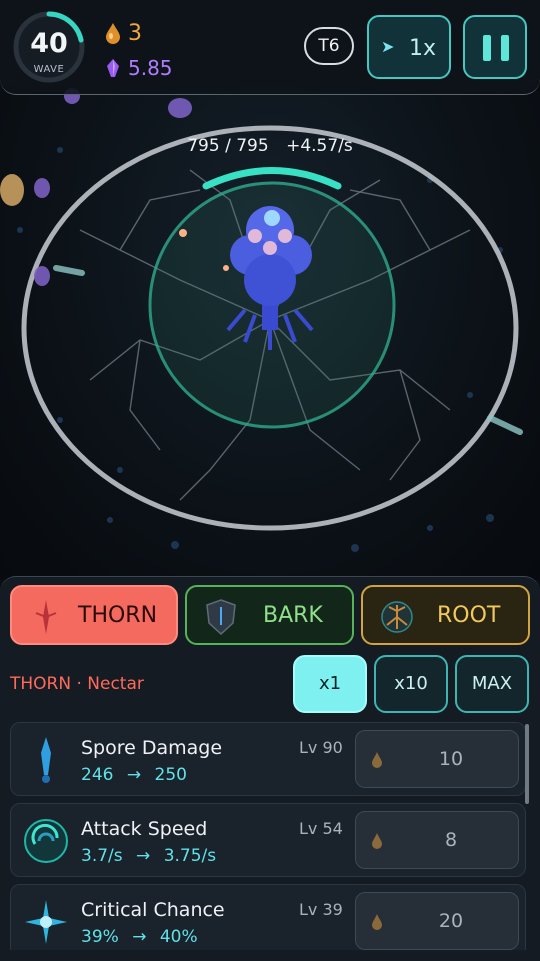 The image size is (540, 961). I want to click on spark-burst-icon, so click(46, 922).